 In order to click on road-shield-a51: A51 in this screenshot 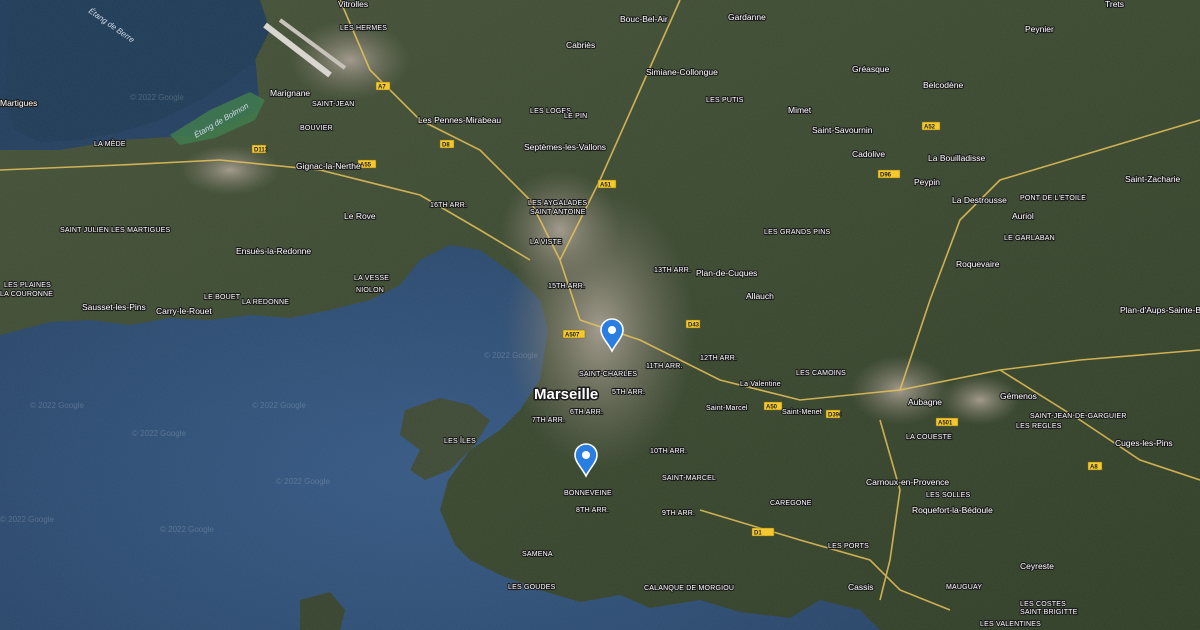, I will do `click(607, 184)`.